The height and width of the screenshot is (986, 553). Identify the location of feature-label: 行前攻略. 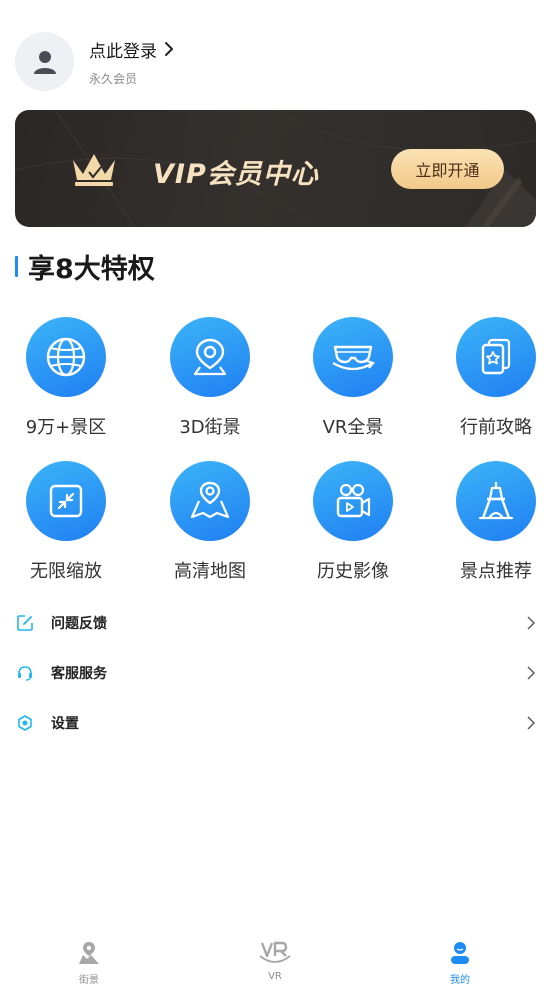
(496, 427).